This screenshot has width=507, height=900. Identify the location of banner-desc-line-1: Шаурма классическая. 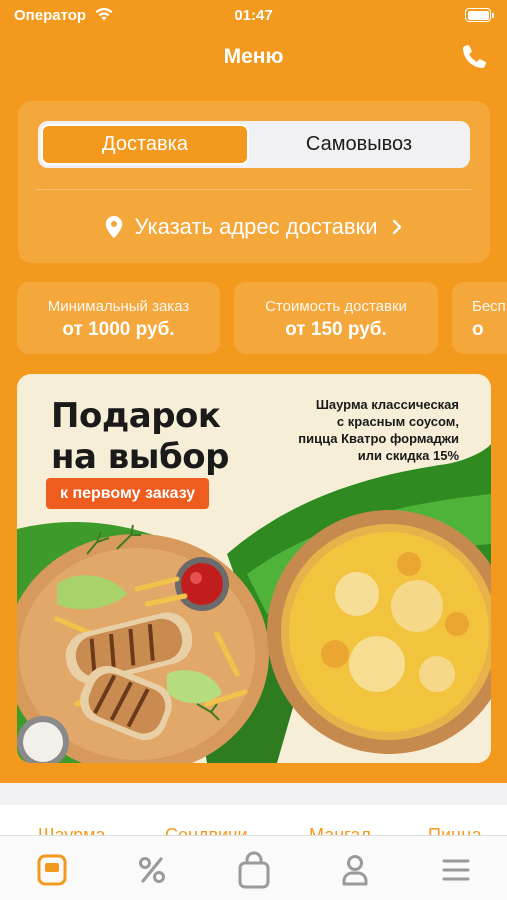
(387, 404).